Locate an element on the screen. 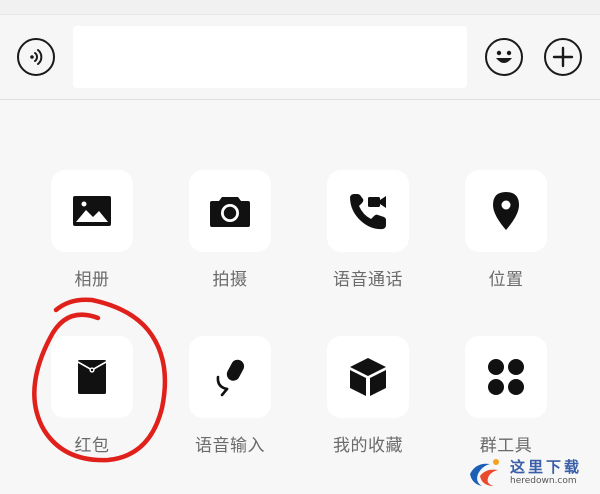 Image resolution: width=600 pixels, height=494 pixels. top-strip is located at coordinates (300, 7).